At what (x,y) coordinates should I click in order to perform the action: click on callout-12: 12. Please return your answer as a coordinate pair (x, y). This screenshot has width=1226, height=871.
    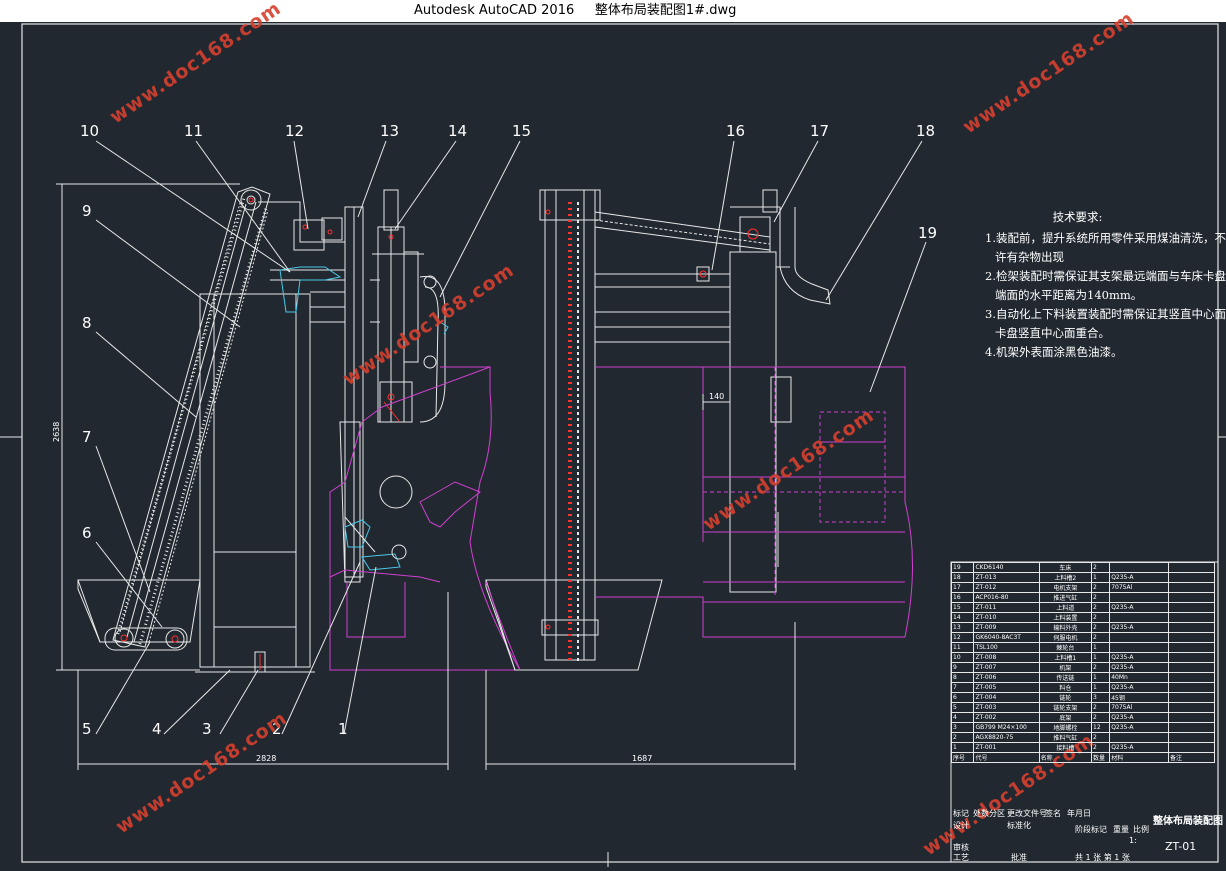
    Looking at the image, I should click on (294, 131).